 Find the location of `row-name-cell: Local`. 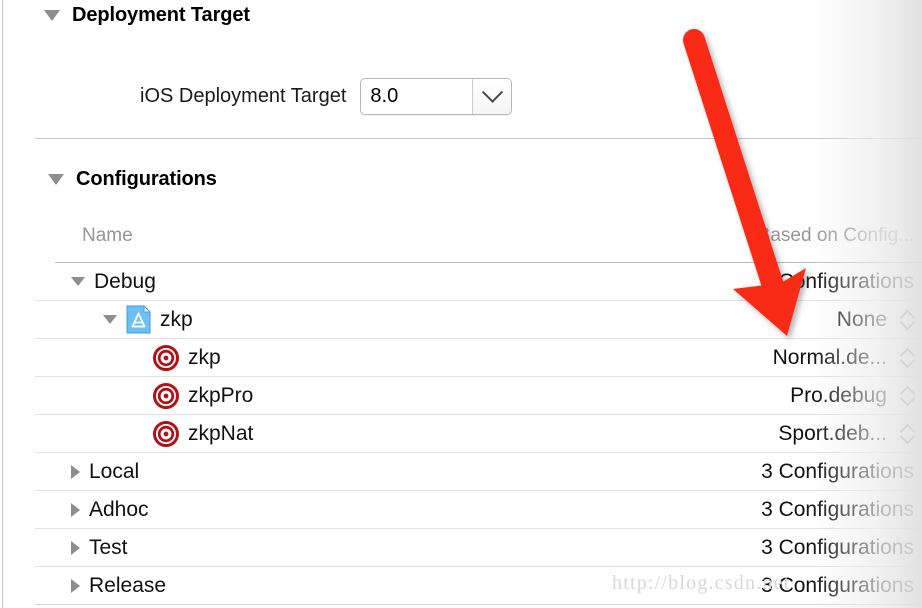

row-name-cell: Local is located at coordinates (105, 472).